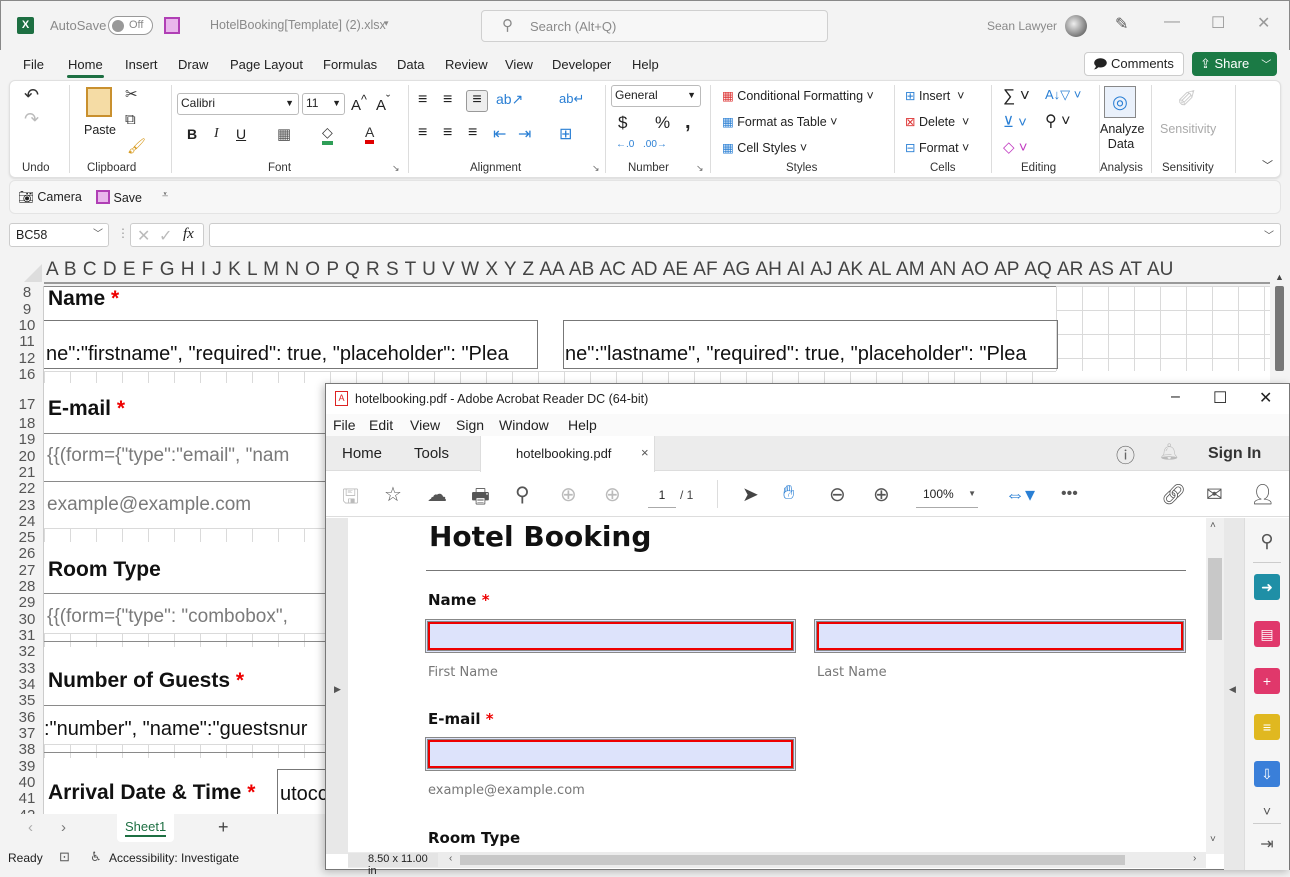 The image size is (1290, 877). Describe the element at coordinates (26, 310) in the screenshot. I see `row-header: 9` at that location.